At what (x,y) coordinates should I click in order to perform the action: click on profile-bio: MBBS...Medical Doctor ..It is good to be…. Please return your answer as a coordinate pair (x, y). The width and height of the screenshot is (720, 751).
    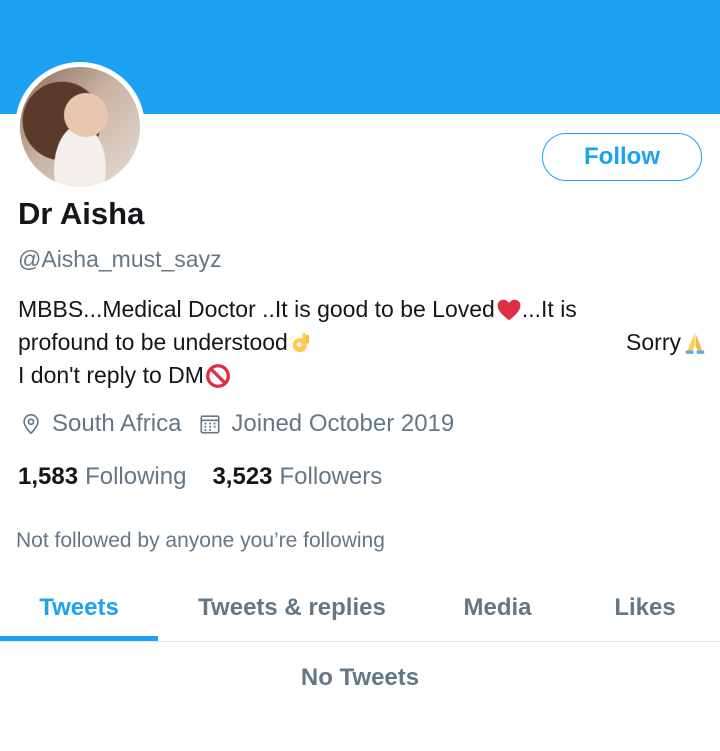
    Looking at the image, I should click on (363, 342).